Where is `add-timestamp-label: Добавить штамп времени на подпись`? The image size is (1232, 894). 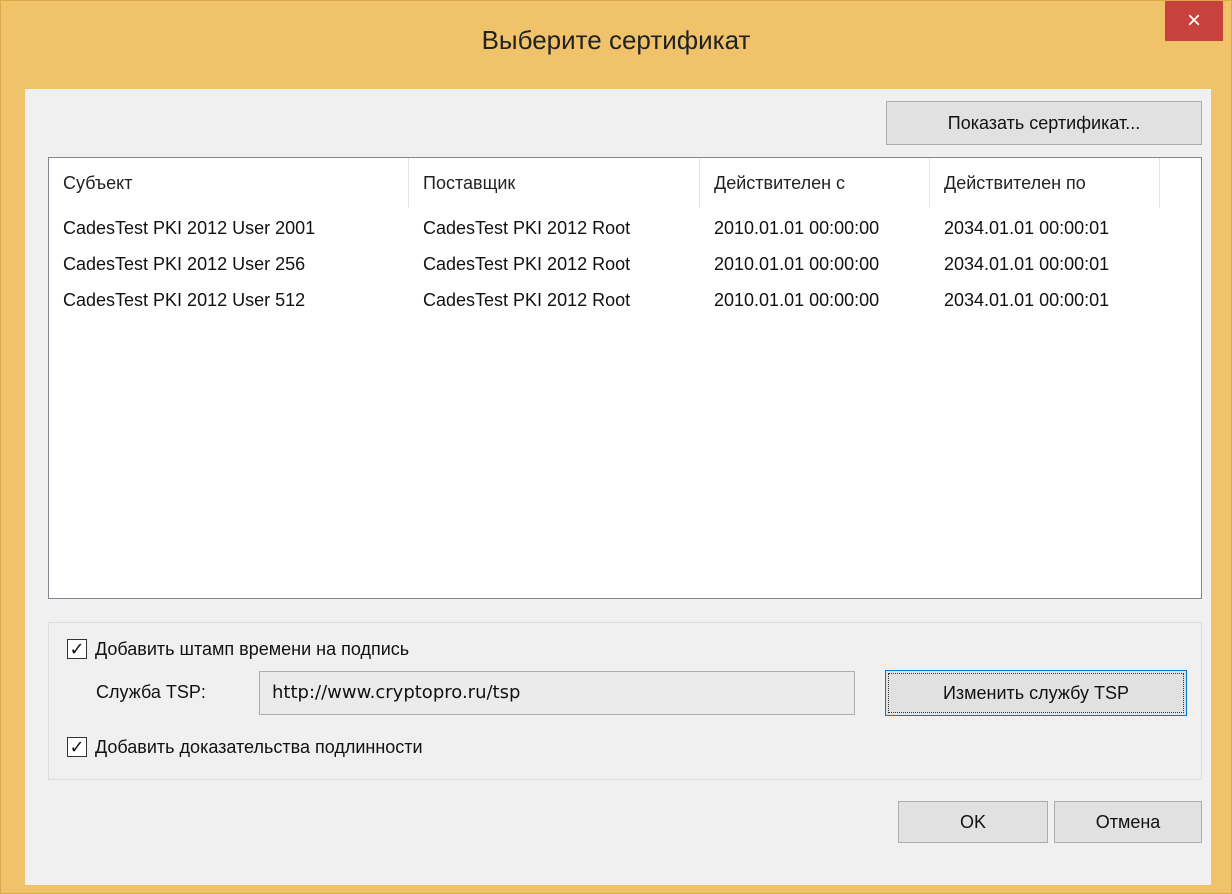 add-timestamp-label: Добавить штамп времени на подпись is located at coordinates (252, 648).